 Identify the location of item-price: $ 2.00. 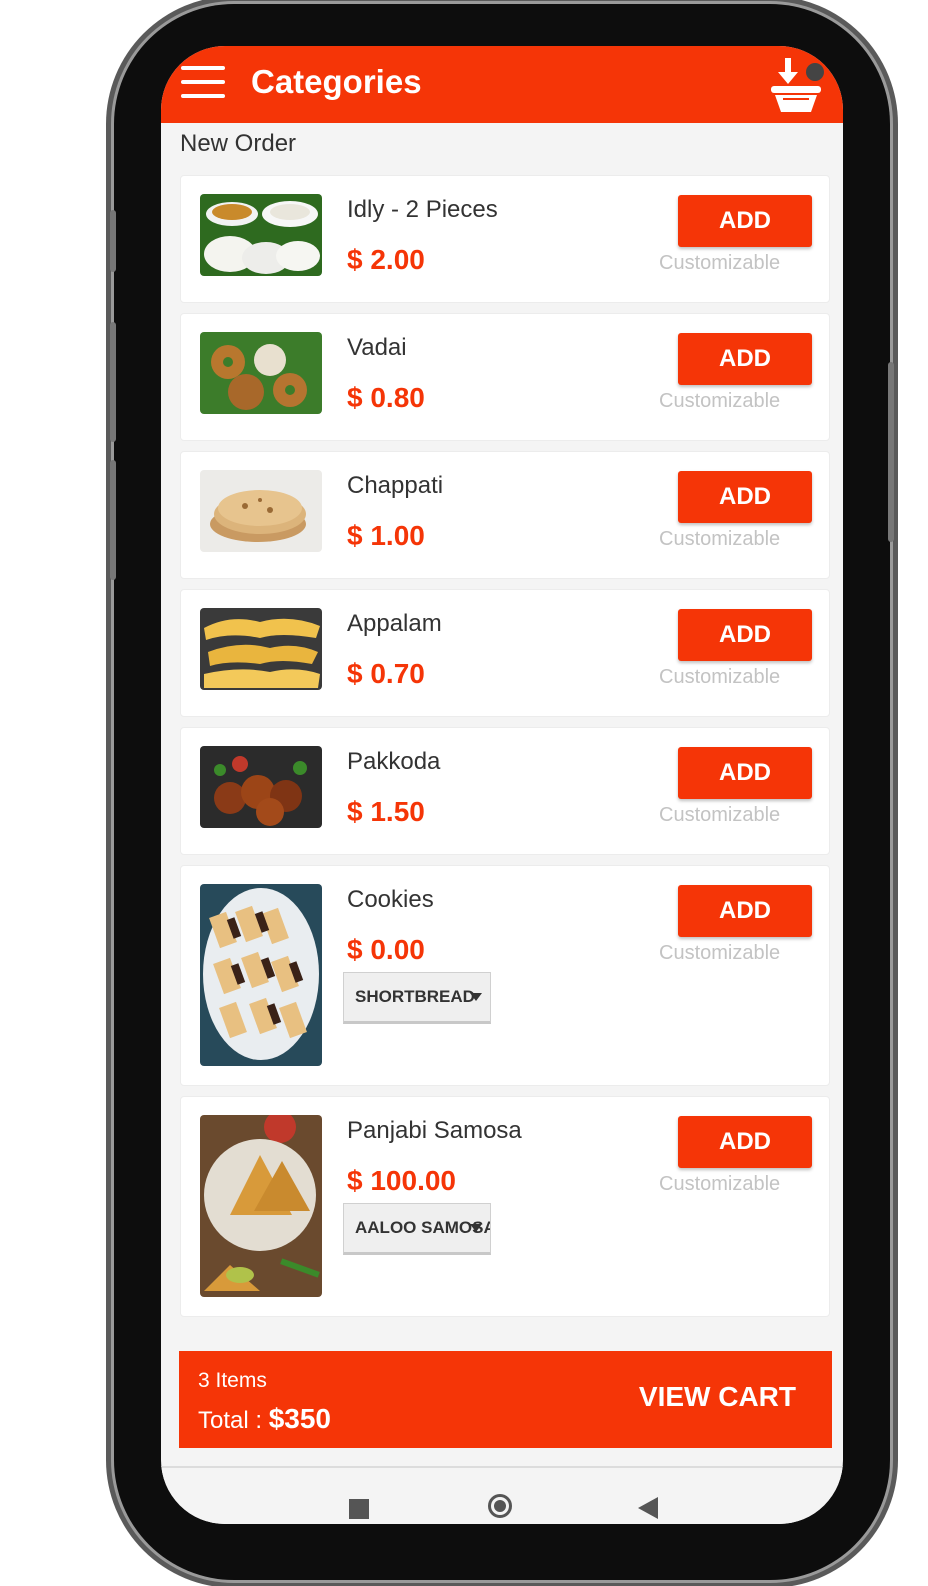
(386, 259).